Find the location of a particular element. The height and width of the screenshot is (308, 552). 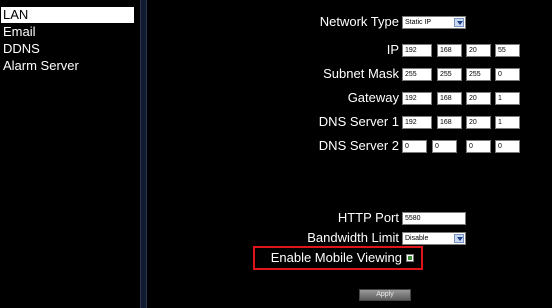

sidebar-item-email: Email is located at coordinates (67, 32).